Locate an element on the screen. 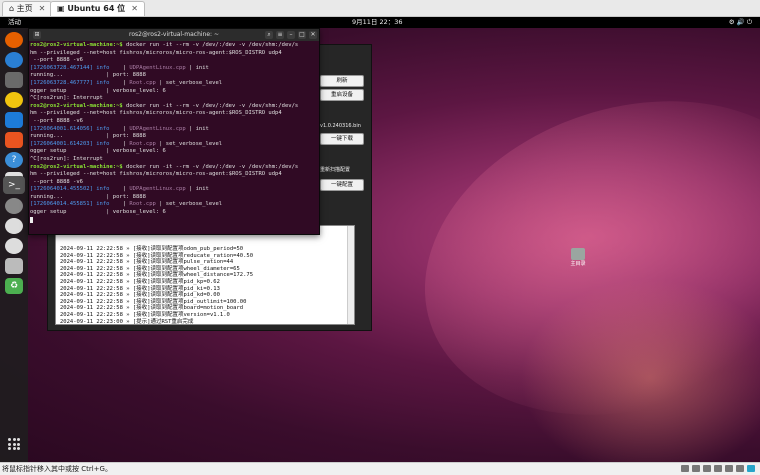  usb-icon is located at coordinates (718, 468).